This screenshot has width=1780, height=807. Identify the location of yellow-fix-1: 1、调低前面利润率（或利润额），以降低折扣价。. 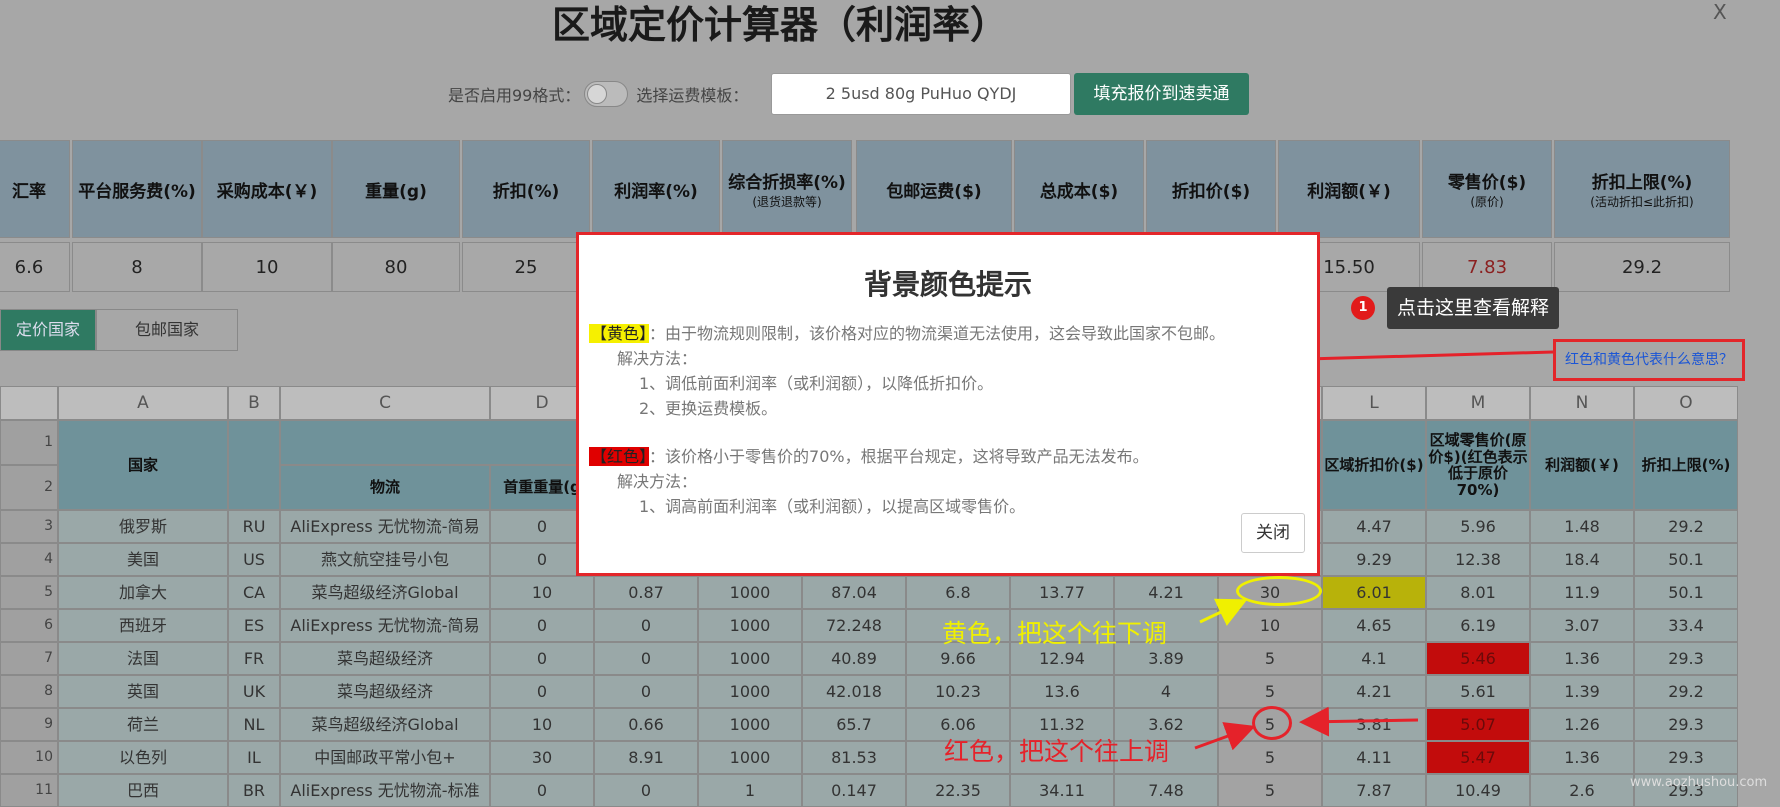
(816, 383).